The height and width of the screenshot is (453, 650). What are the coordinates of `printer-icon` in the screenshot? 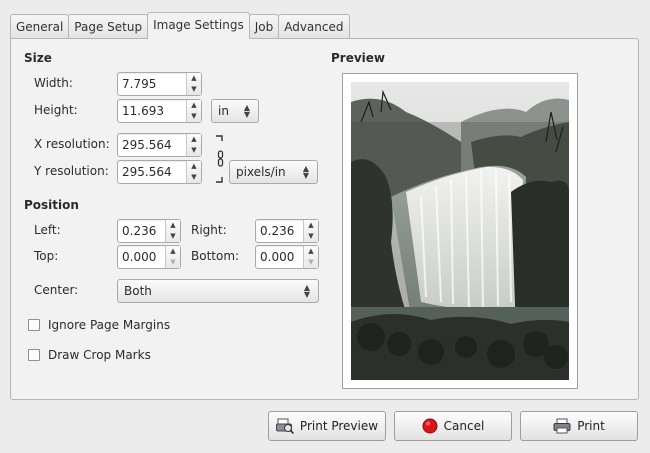 It's located at (562, 426).